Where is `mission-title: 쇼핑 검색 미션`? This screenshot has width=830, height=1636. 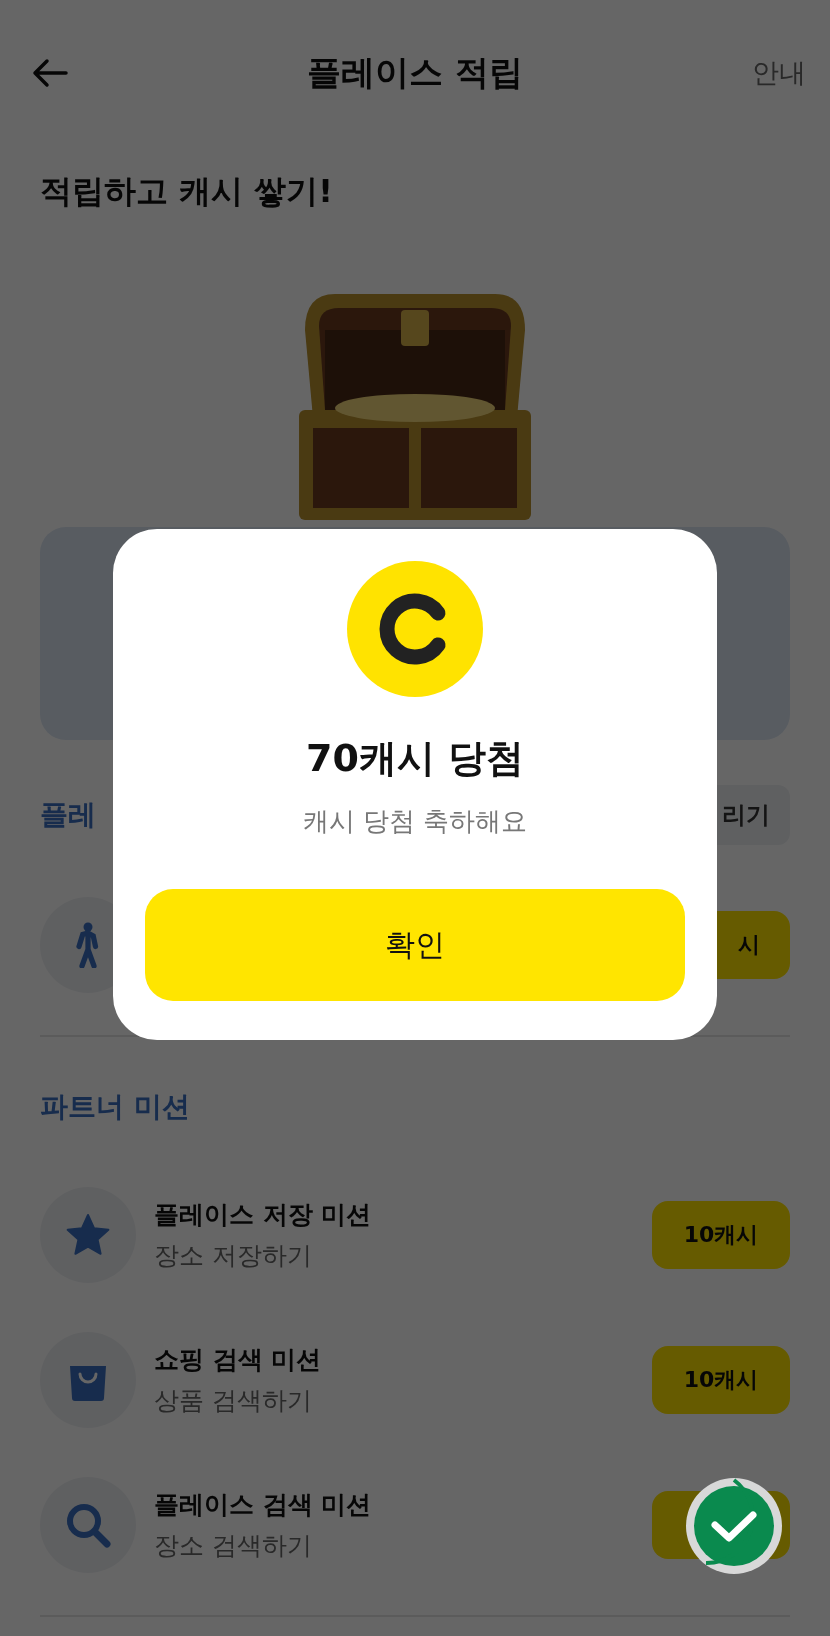 mission-title: 쇼핑 검색 미션 is located at coordinates (238, 1359).